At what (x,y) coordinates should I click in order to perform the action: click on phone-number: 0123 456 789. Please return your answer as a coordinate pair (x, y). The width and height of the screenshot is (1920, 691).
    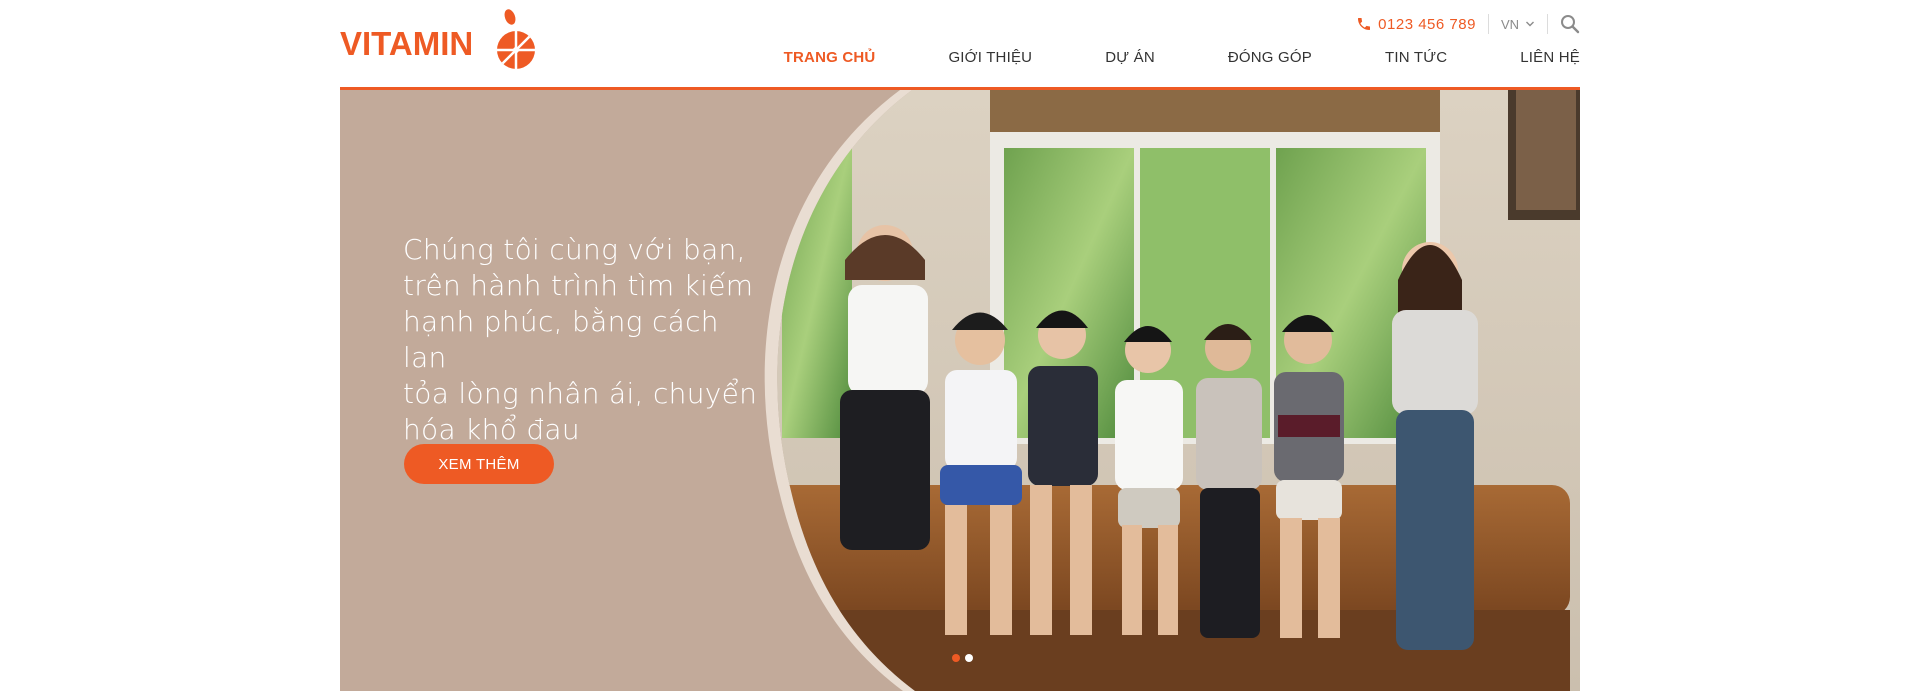
    Looking at the image, I should click on (1427, 24).